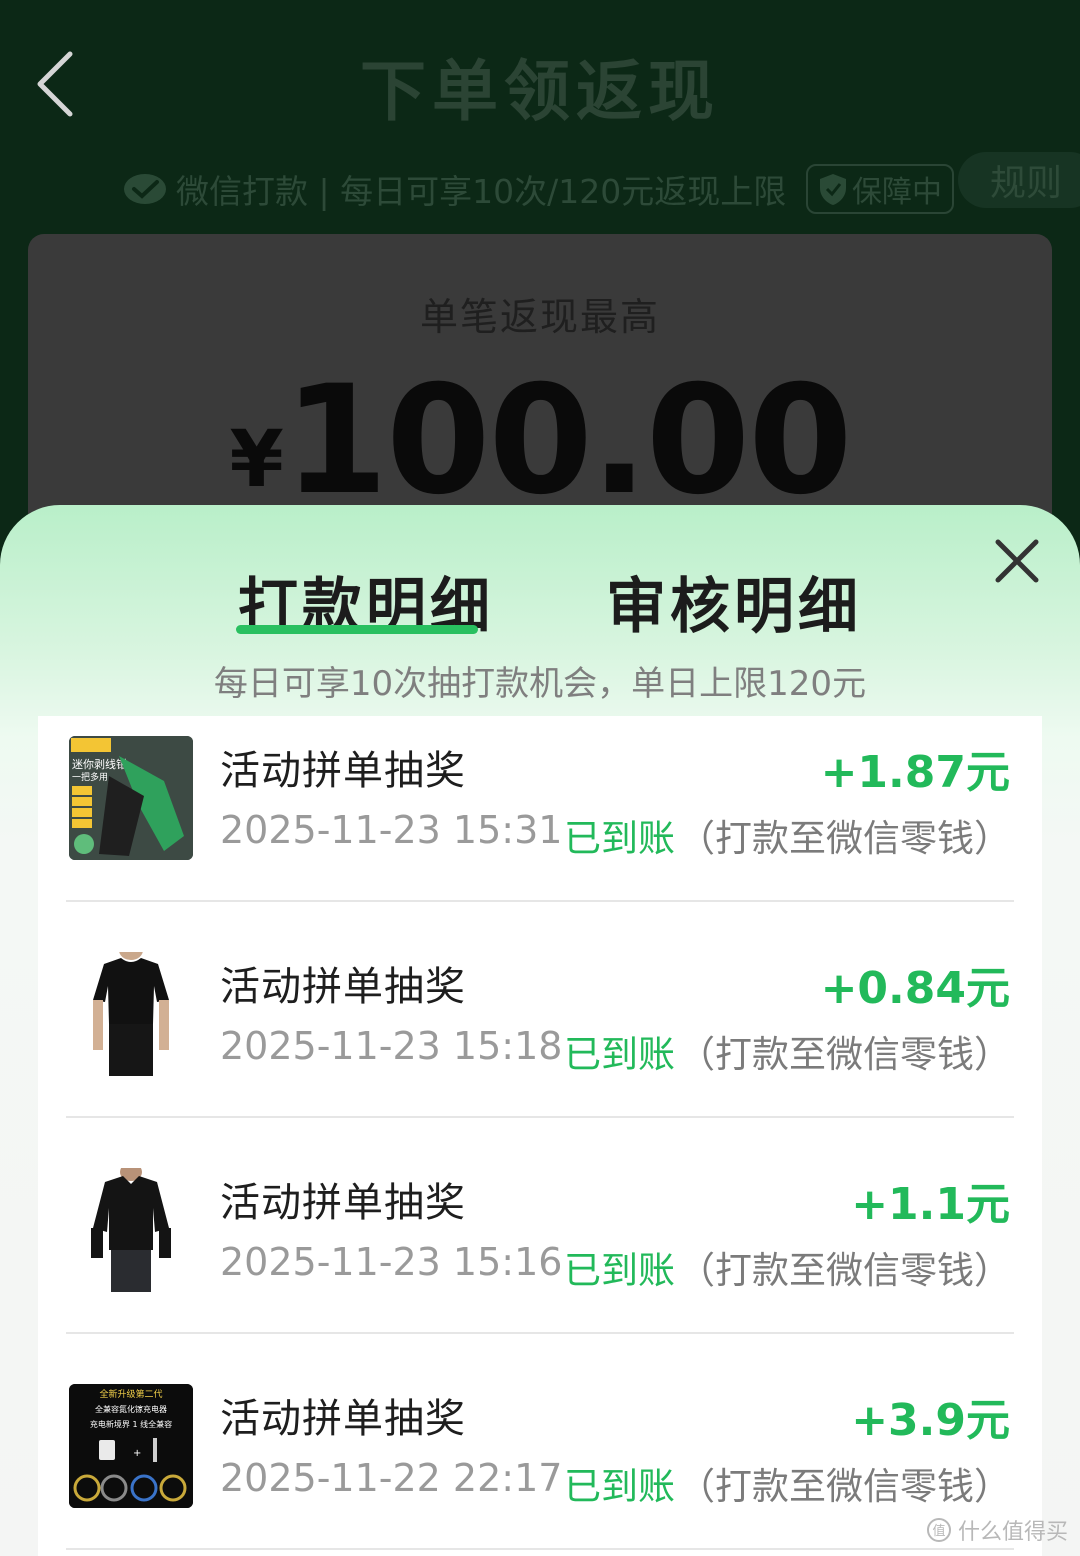 The image size is (1080, 1556). I want to click on wechat-pay-icon, so click(145, 189).